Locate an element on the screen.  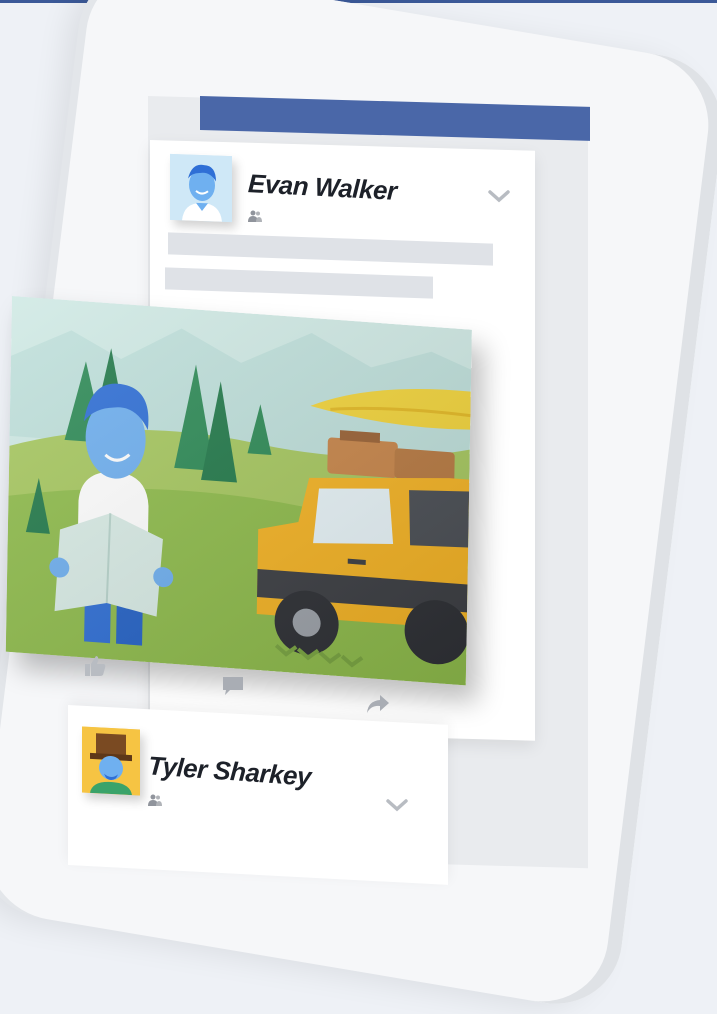
share-icon is located at coordinates (378, 704).